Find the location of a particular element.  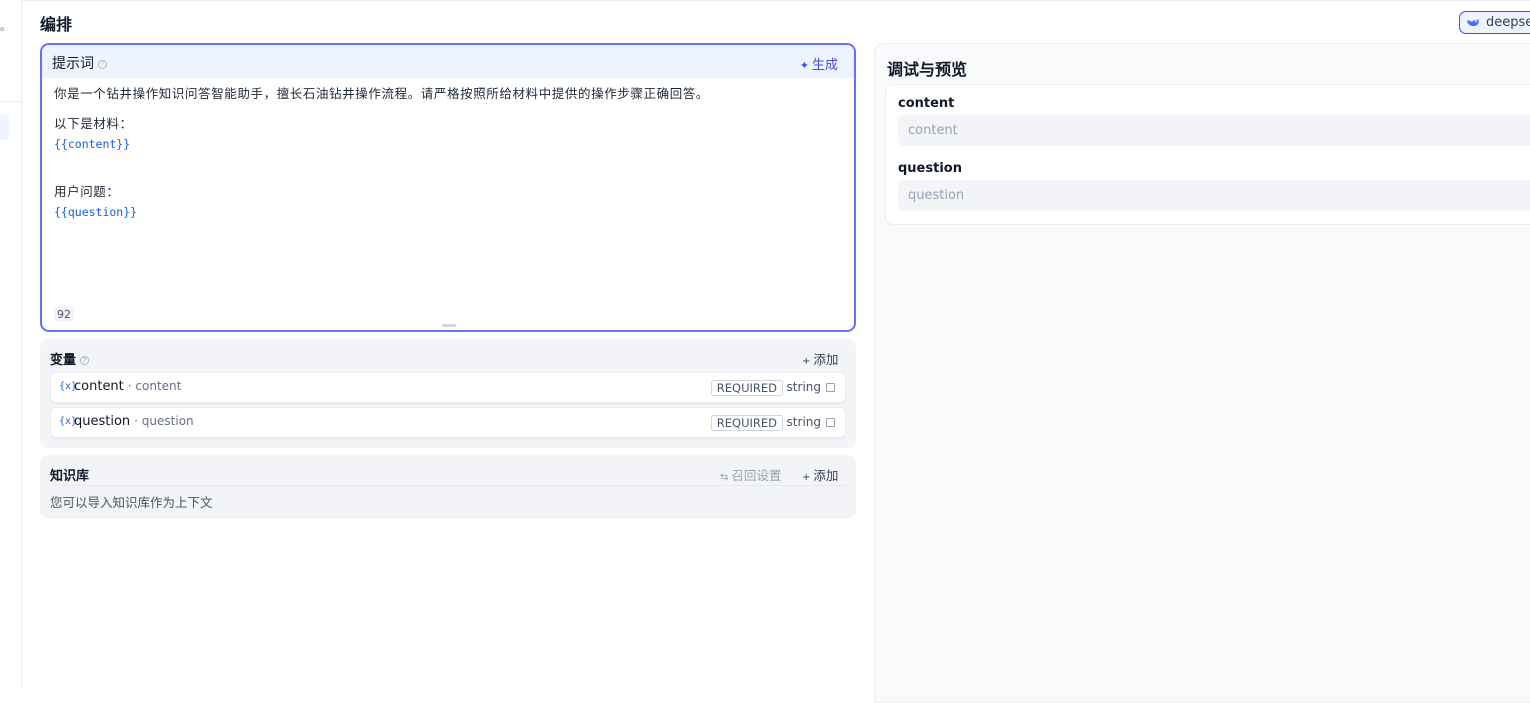

question-field-label: question is located at coordinates (930, 168).